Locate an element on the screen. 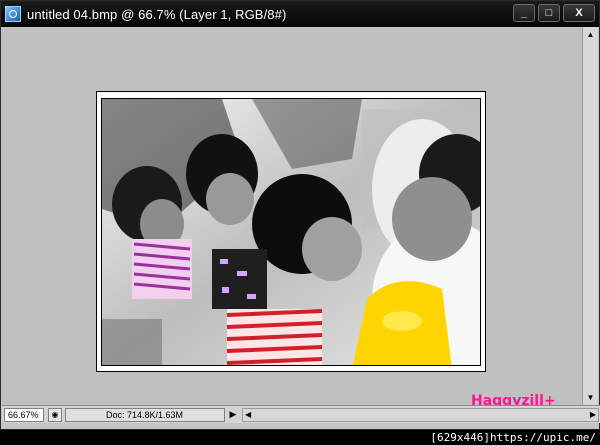 The width and height of the screenshot is (600, 445). window-controls: _ □ X is located at coordinates (554, 13).